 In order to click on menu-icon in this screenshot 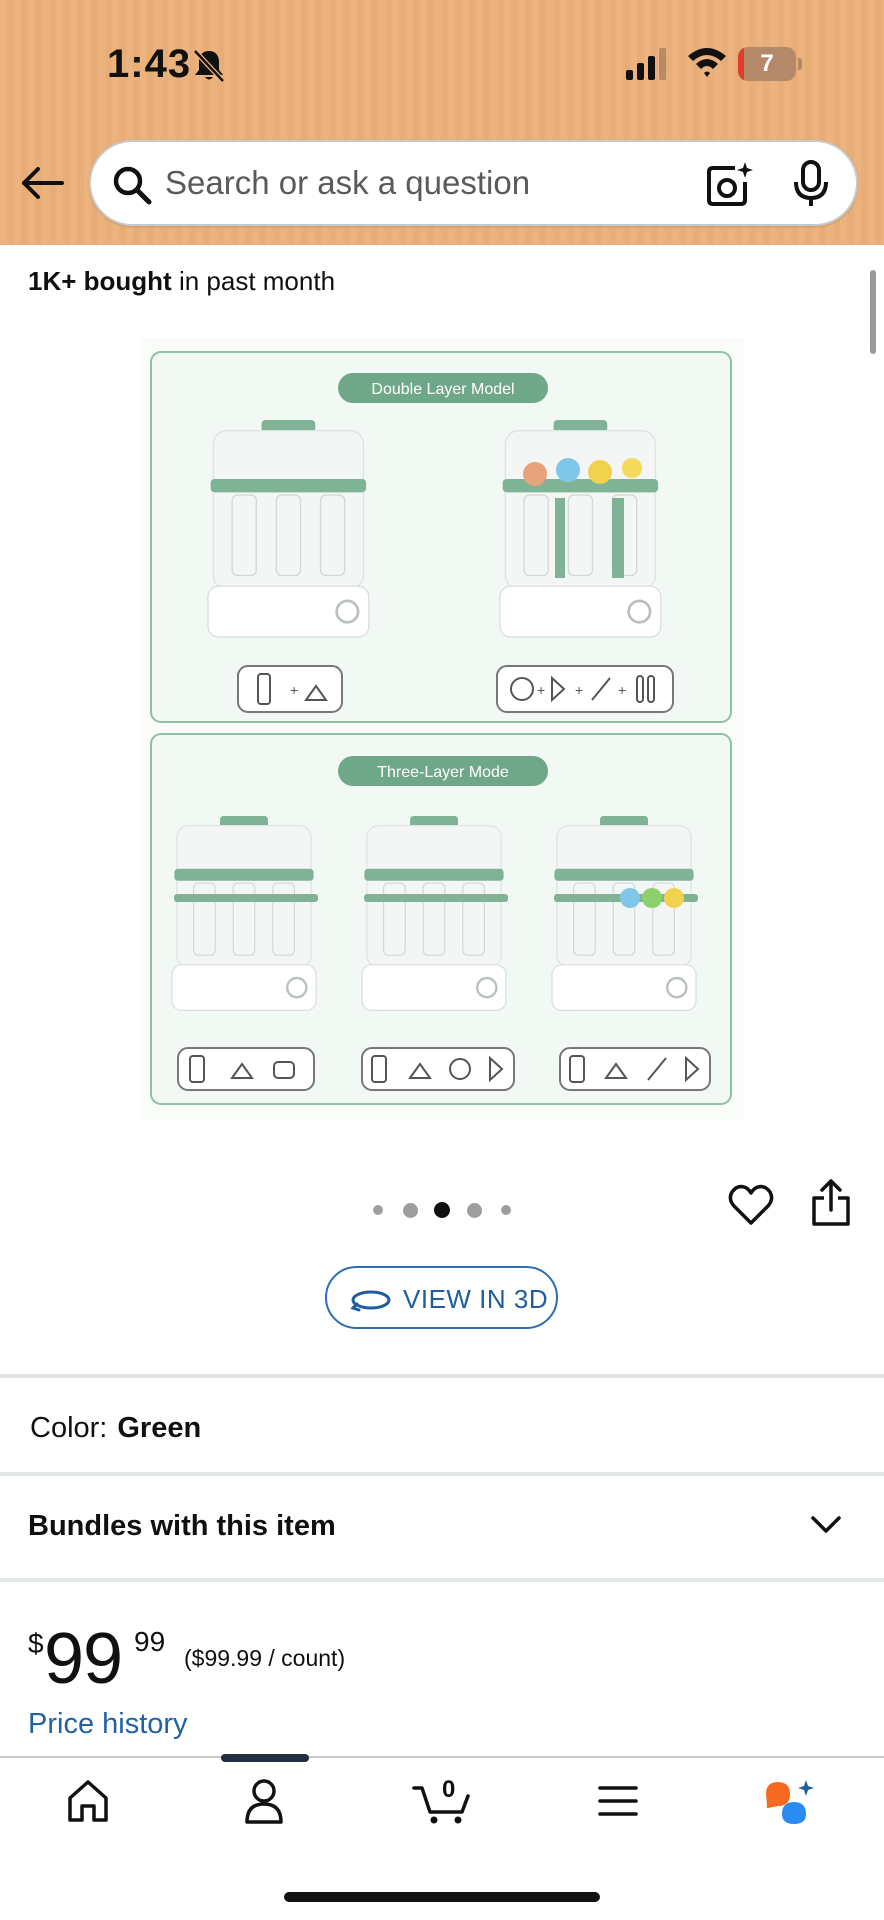, I will do `click(618, 1801)`.